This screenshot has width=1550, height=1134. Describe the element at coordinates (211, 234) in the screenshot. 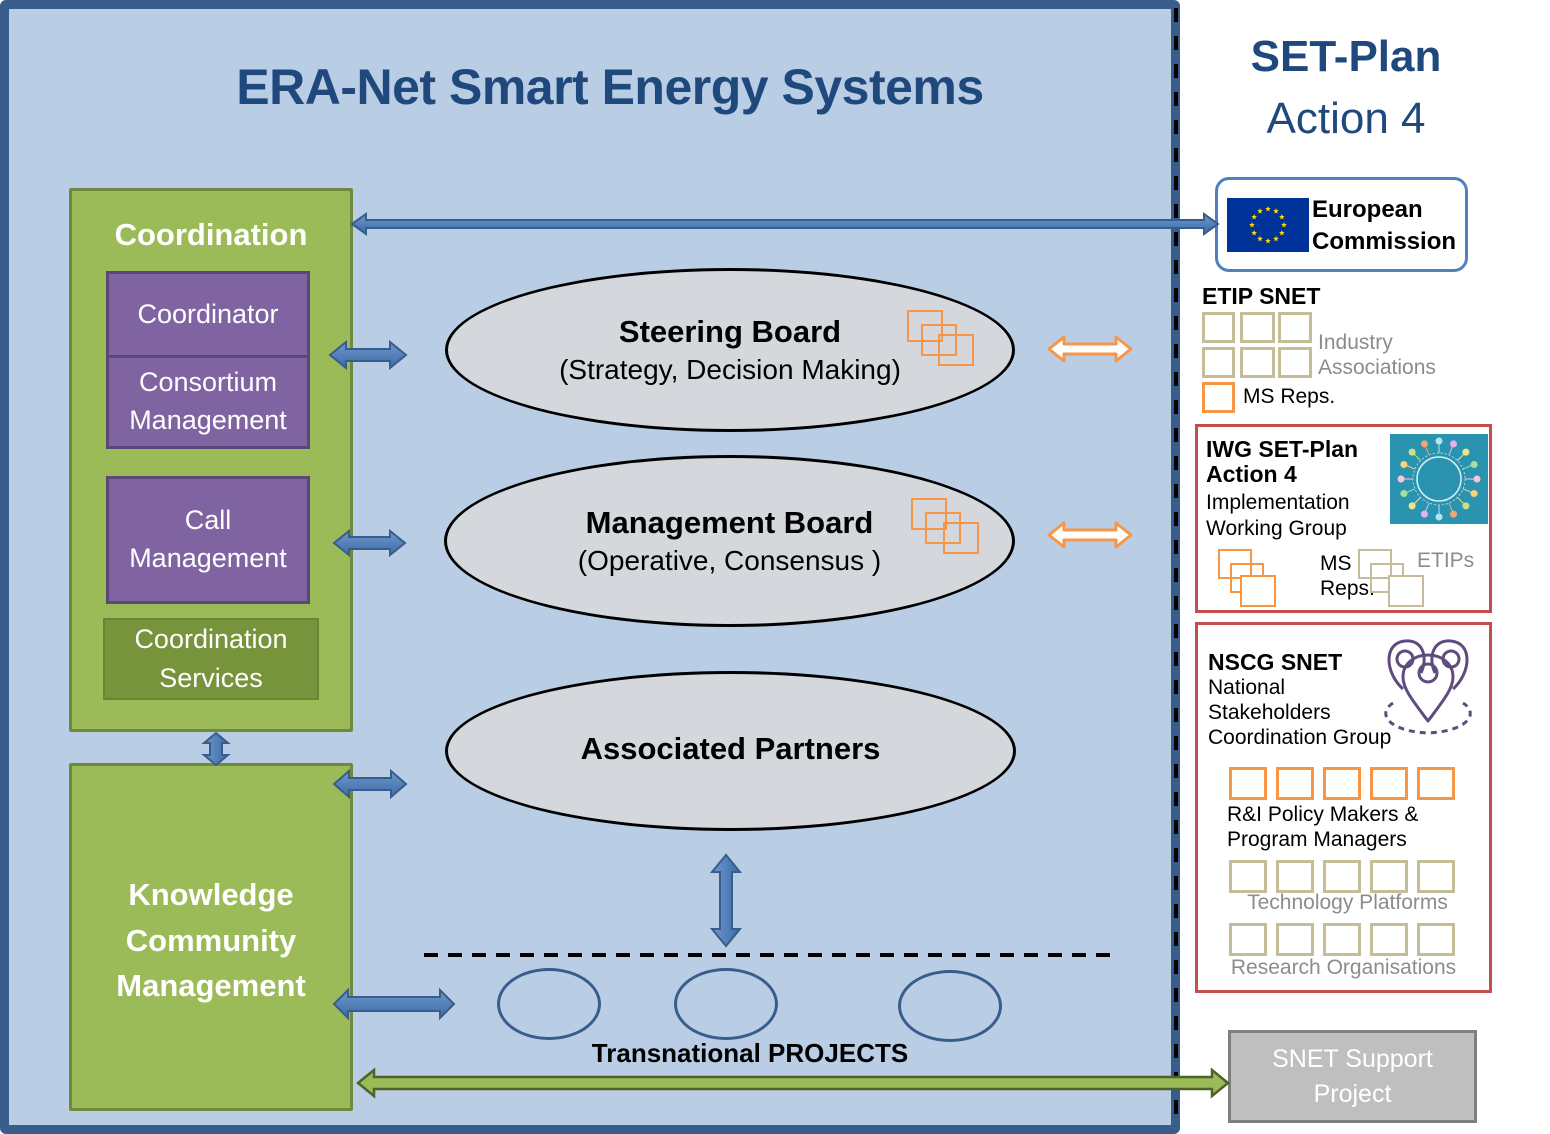

I see `coordination-title: Coordination` at that location.